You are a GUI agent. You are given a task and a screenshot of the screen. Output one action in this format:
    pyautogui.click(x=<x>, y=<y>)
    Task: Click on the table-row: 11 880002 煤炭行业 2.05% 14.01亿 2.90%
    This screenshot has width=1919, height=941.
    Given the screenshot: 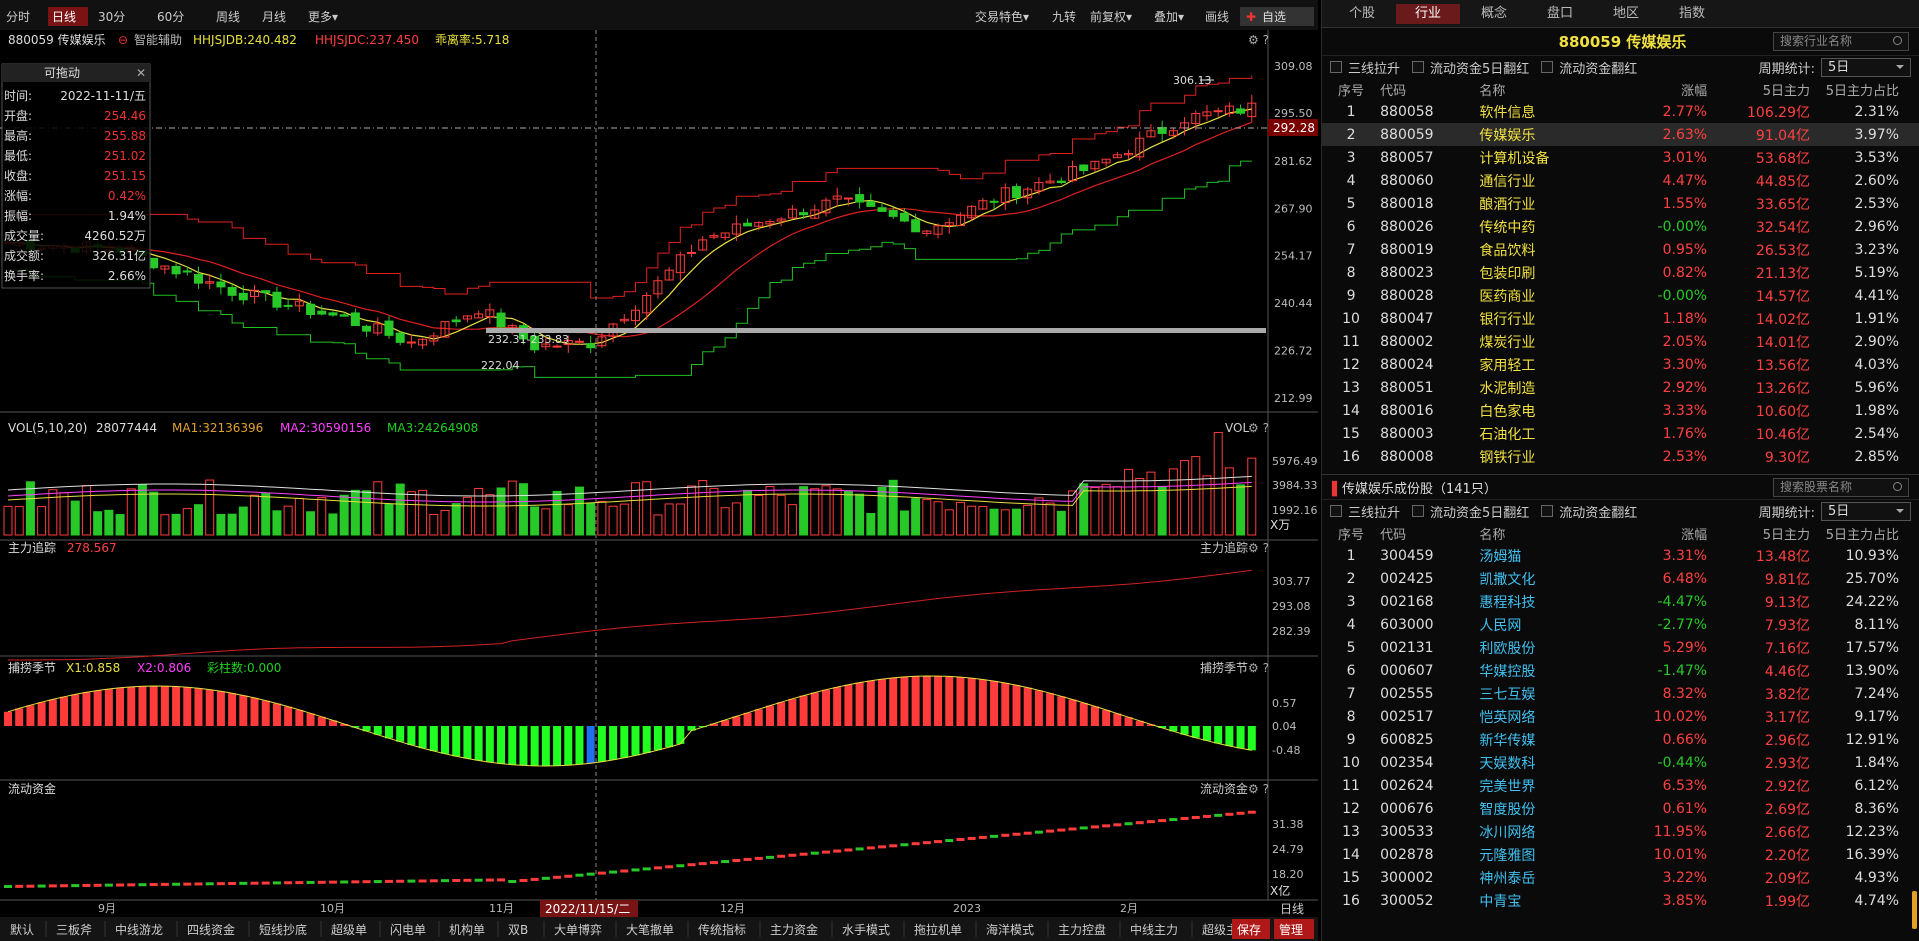 What is the action you would take?
    pyautogui.click(x=1620, y=341)
    